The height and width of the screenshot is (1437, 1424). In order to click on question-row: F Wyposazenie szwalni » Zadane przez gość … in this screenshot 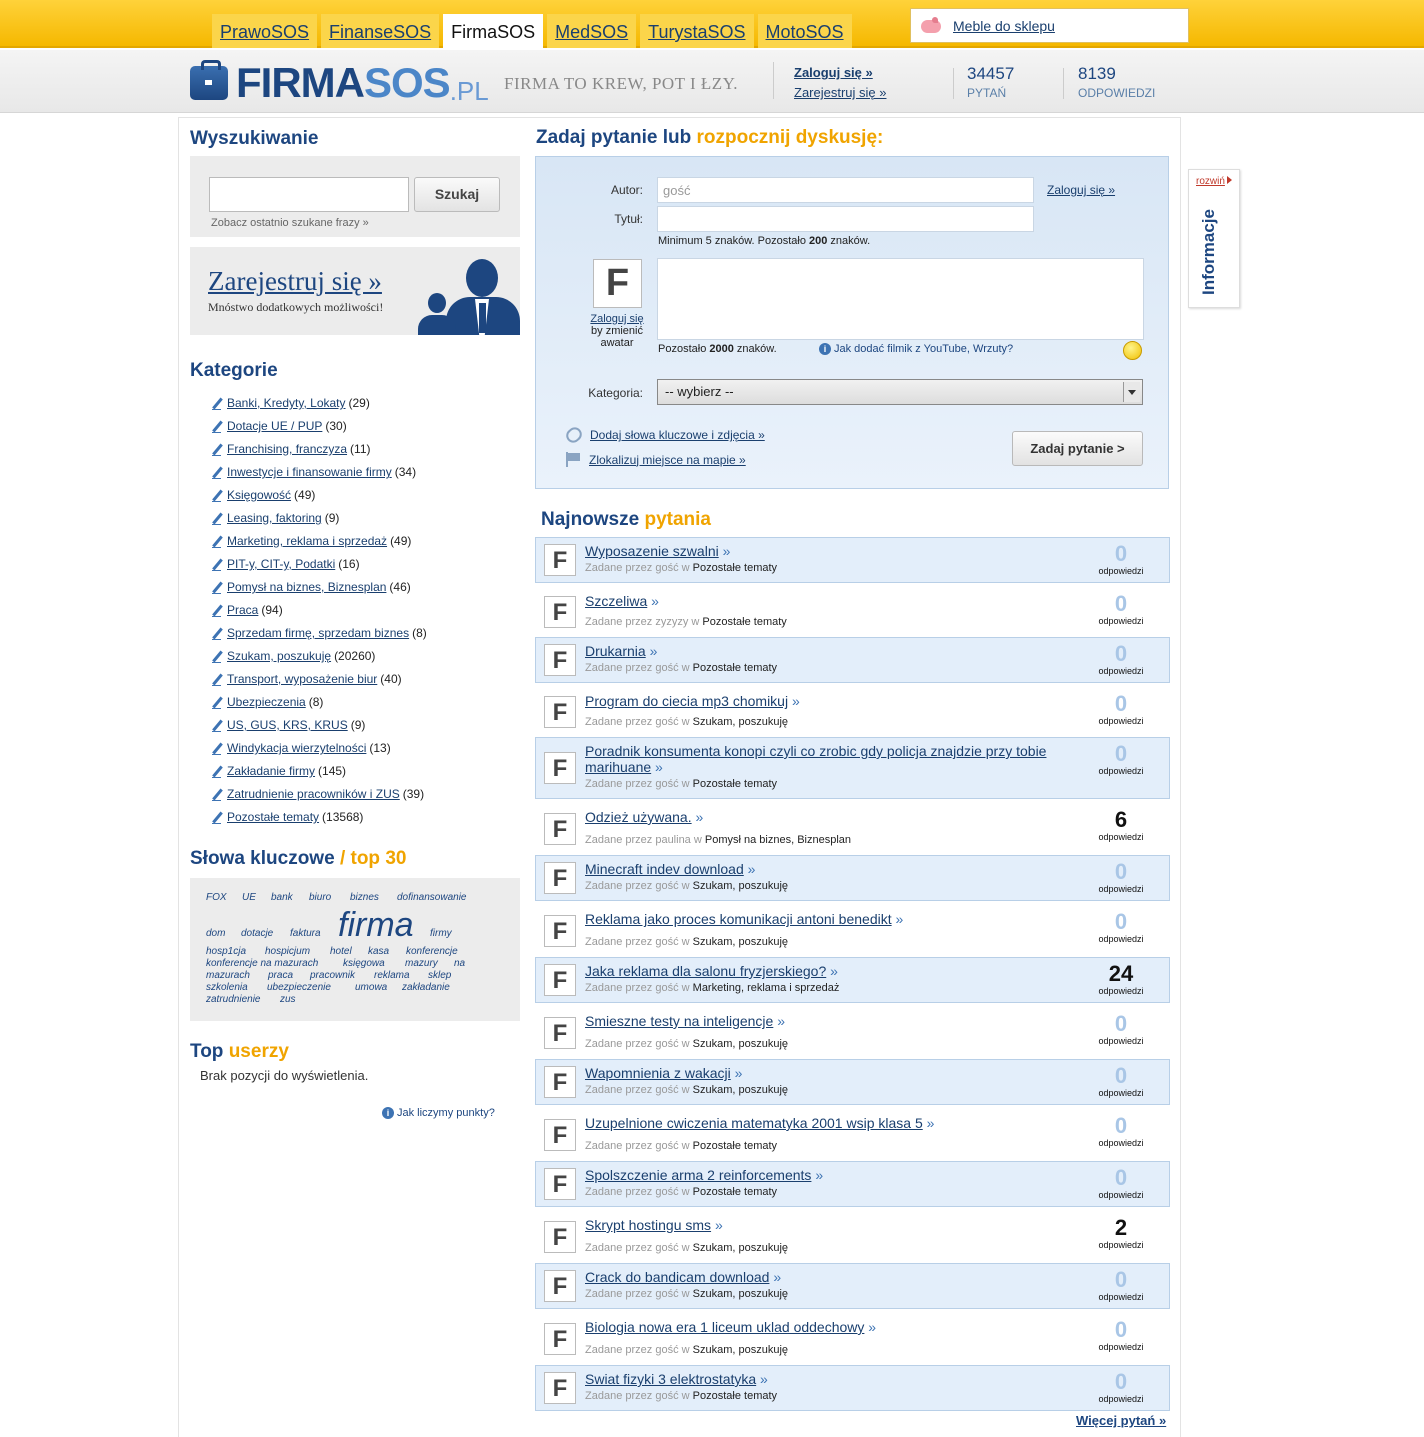, I will do `click(852, 560)`.